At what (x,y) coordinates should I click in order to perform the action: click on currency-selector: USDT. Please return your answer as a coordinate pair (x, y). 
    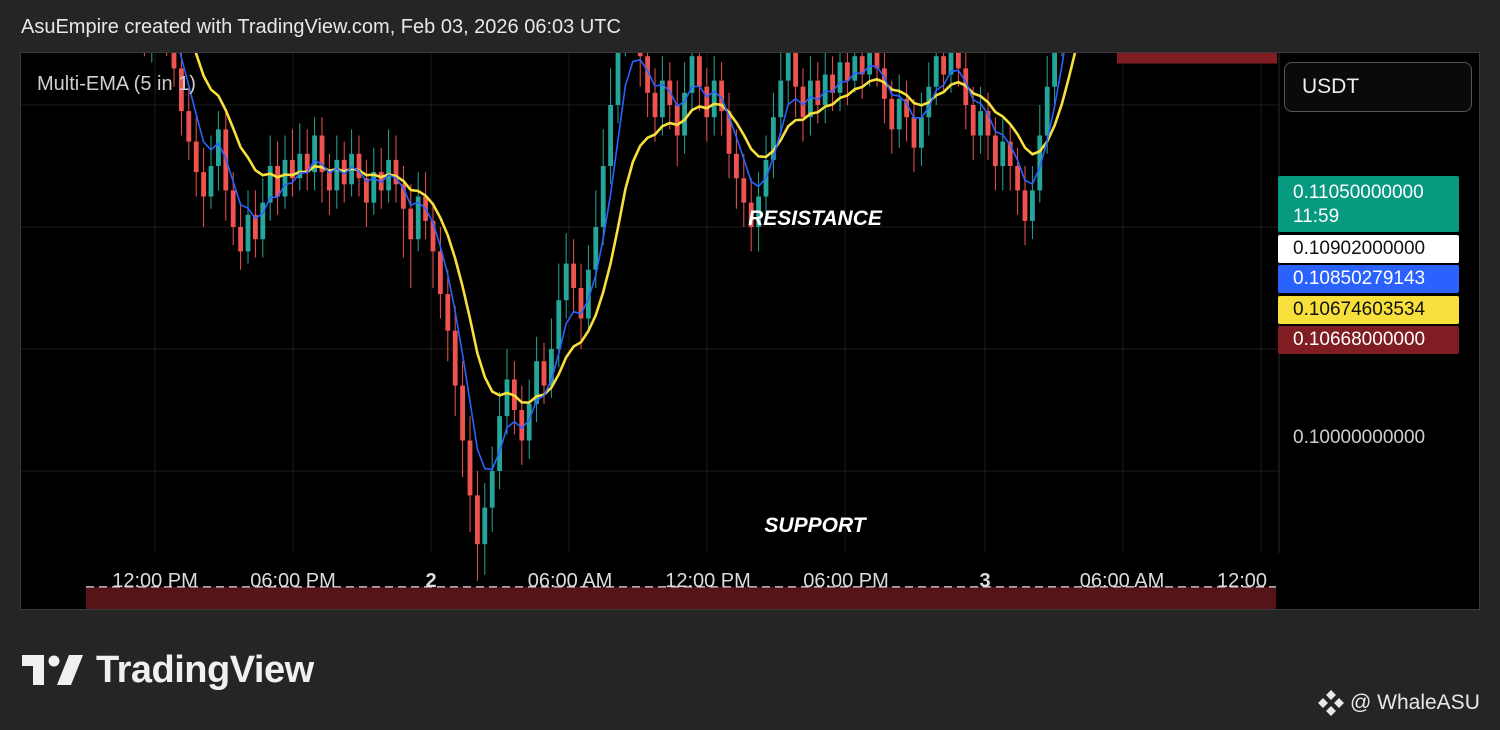
    Looking at the image, I should click on (1378, 87).